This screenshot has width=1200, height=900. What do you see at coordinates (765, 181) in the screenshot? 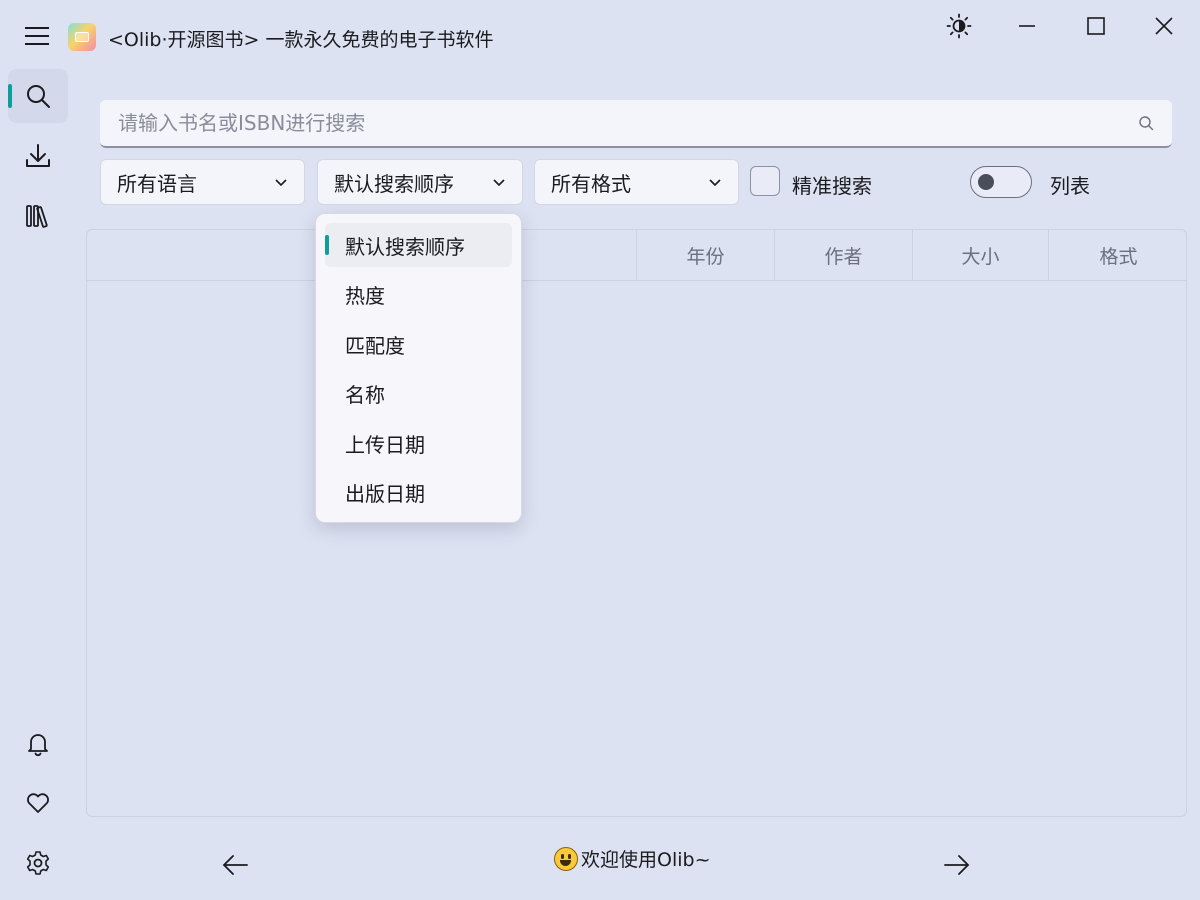
I see `exact-search-checkbox` at bounding box center [765, 181].